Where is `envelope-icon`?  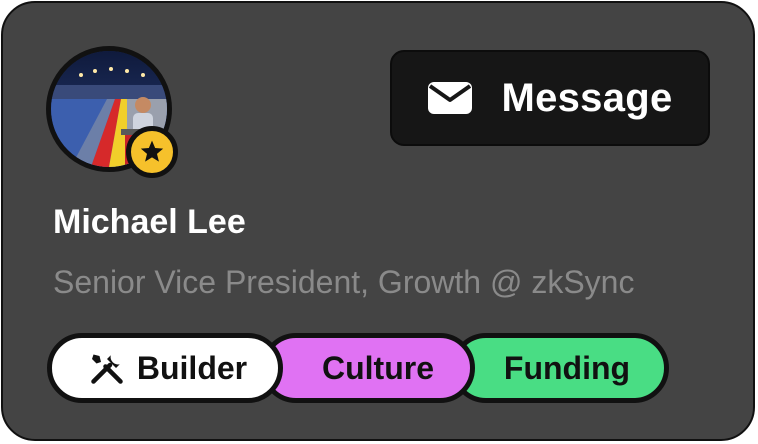
envelope-icon is located at coordinates (450, 98).